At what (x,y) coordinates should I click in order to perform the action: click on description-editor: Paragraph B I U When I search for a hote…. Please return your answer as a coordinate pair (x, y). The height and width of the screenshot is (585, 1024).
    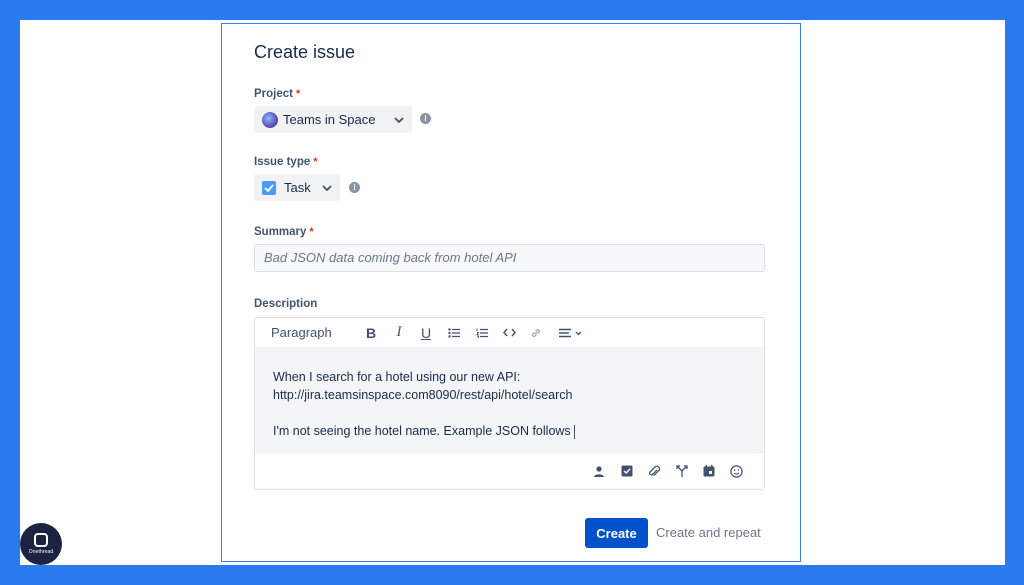
    Looking at the image, I should click on (509, 403).